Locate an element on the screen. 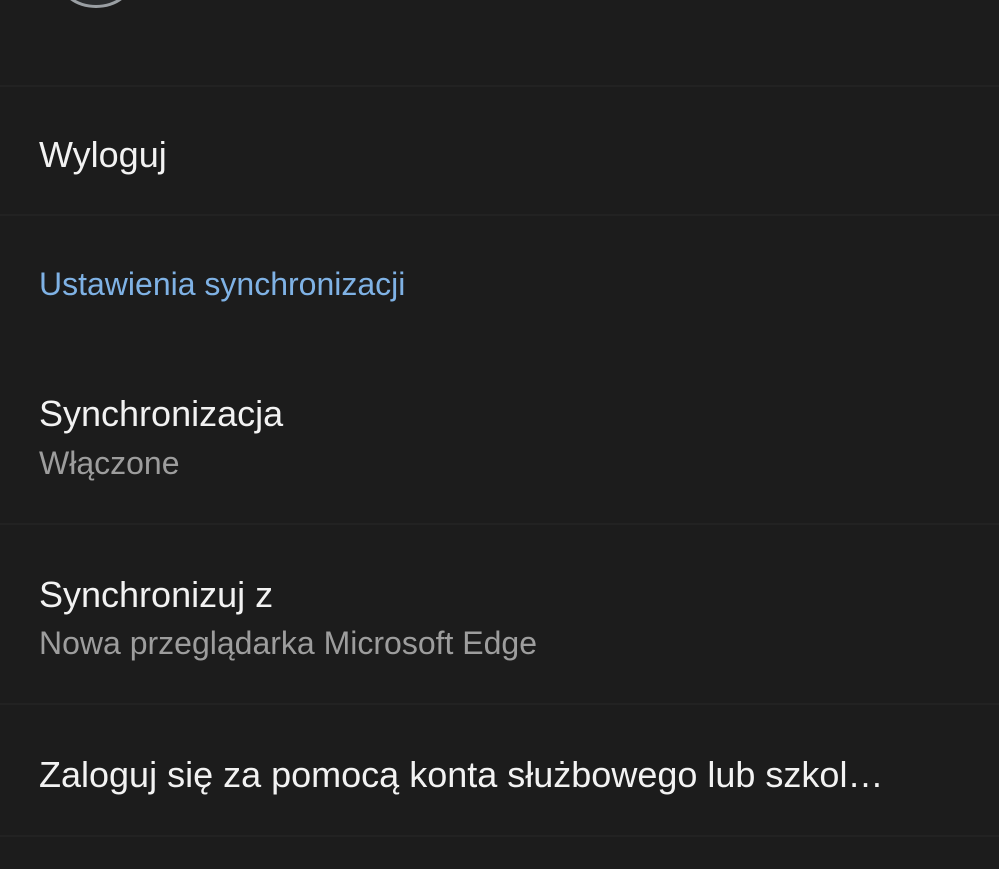  divider is located at coordinates (499, 836).